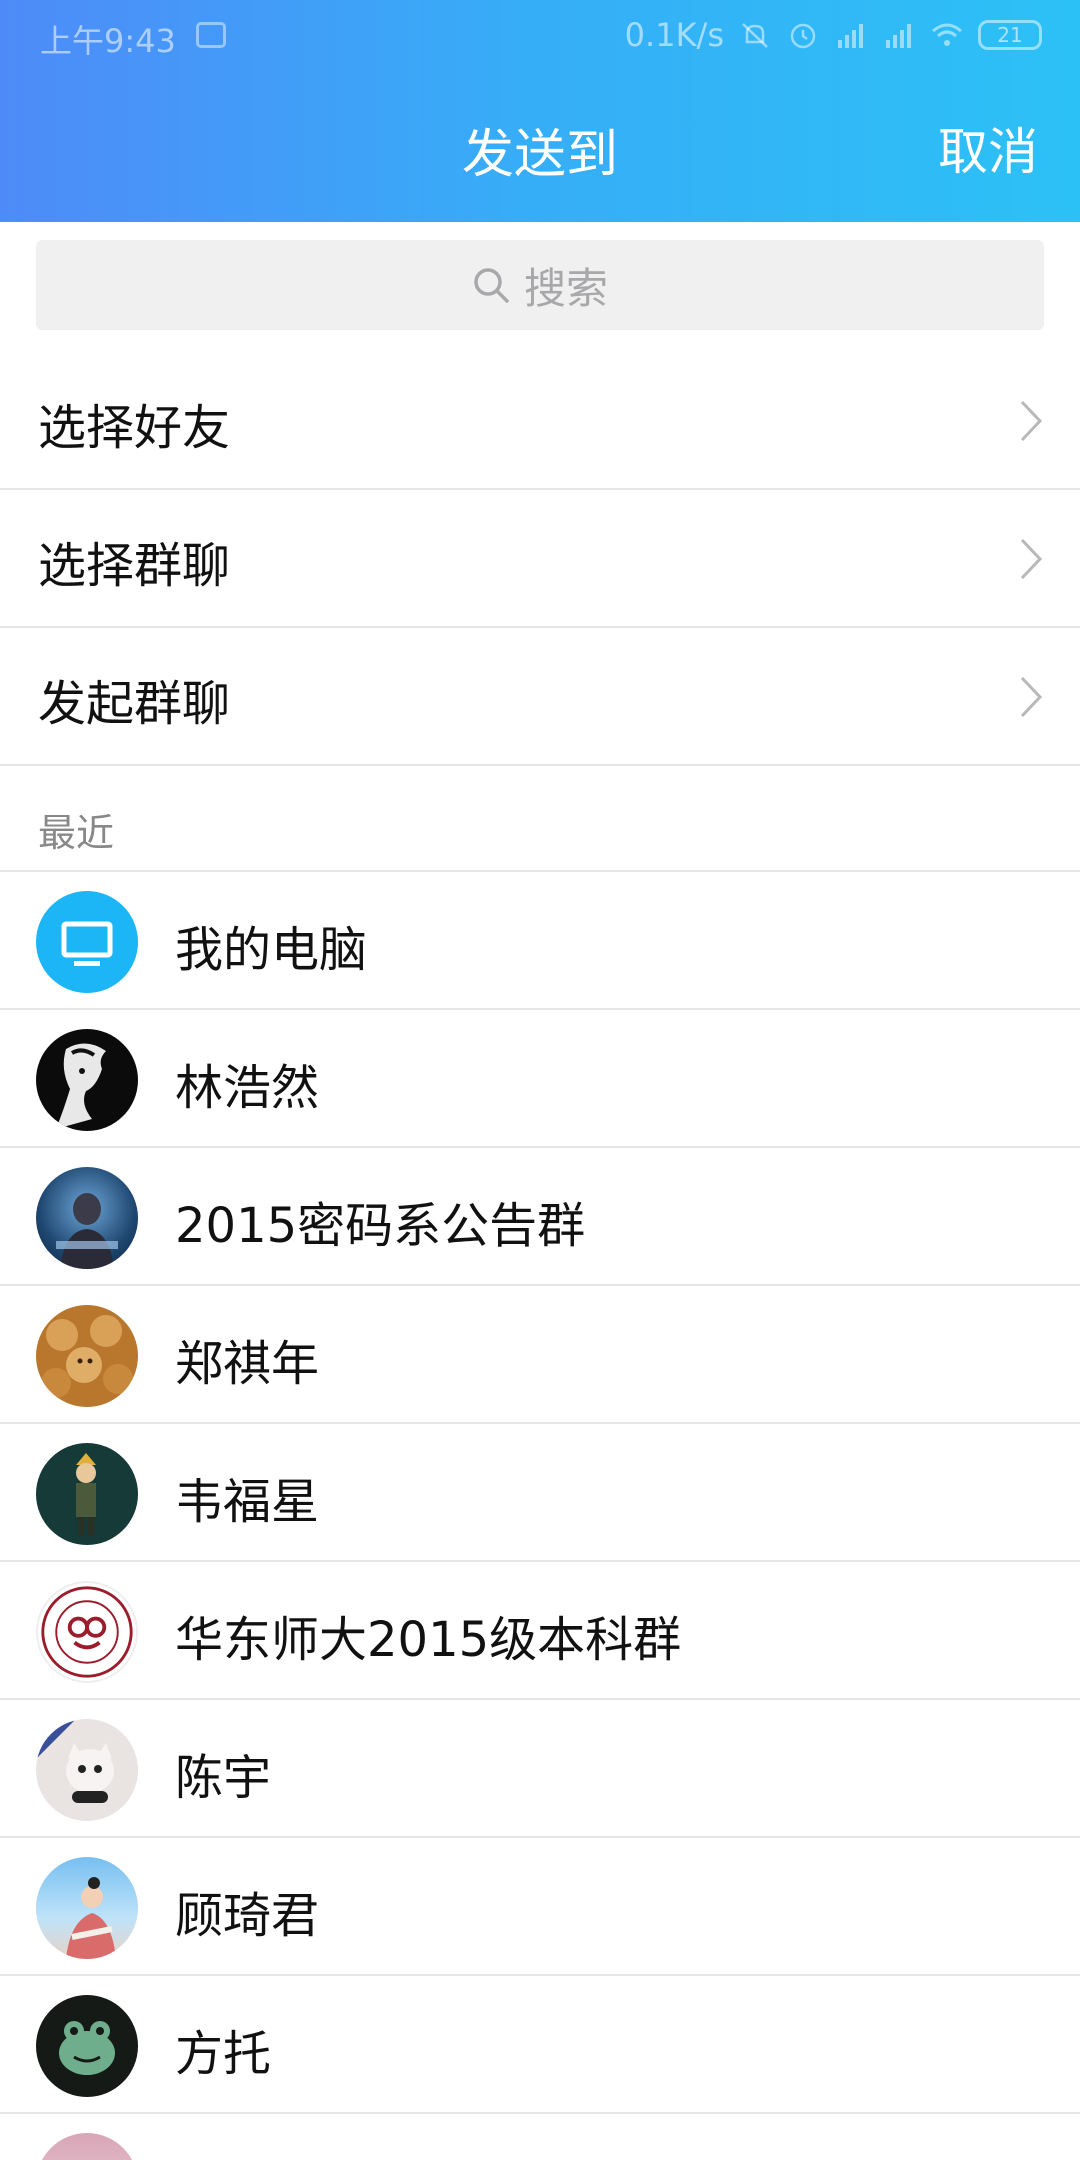 This screenshot has height=2160, width=1080. Describe the element at coordinates (271, 950) in the screenshot. I see `contact-name: 我的电脑` at that location.